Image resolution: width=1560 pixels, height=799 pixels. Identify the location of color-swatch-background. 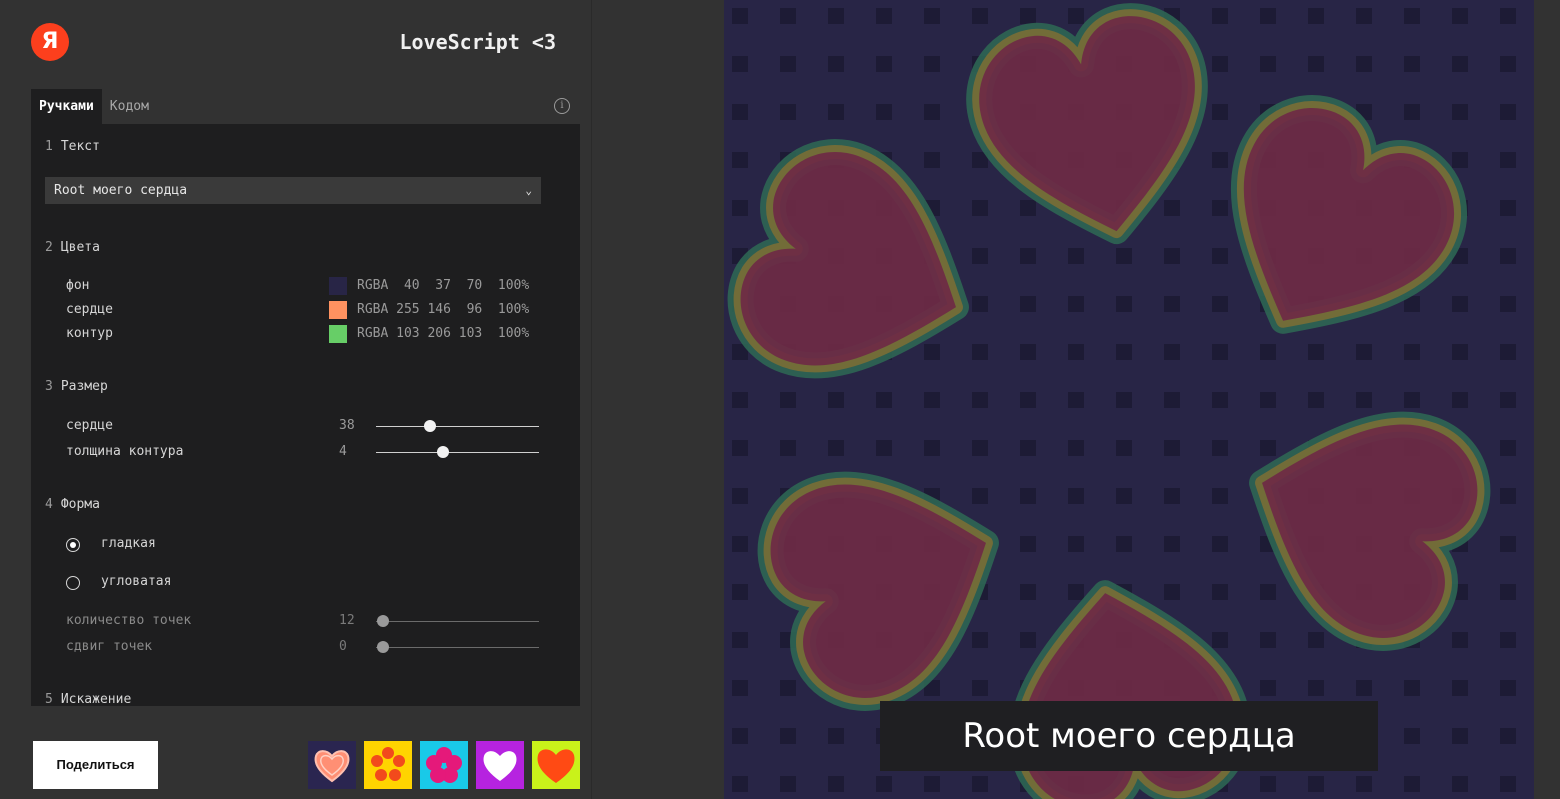
(338, 286).